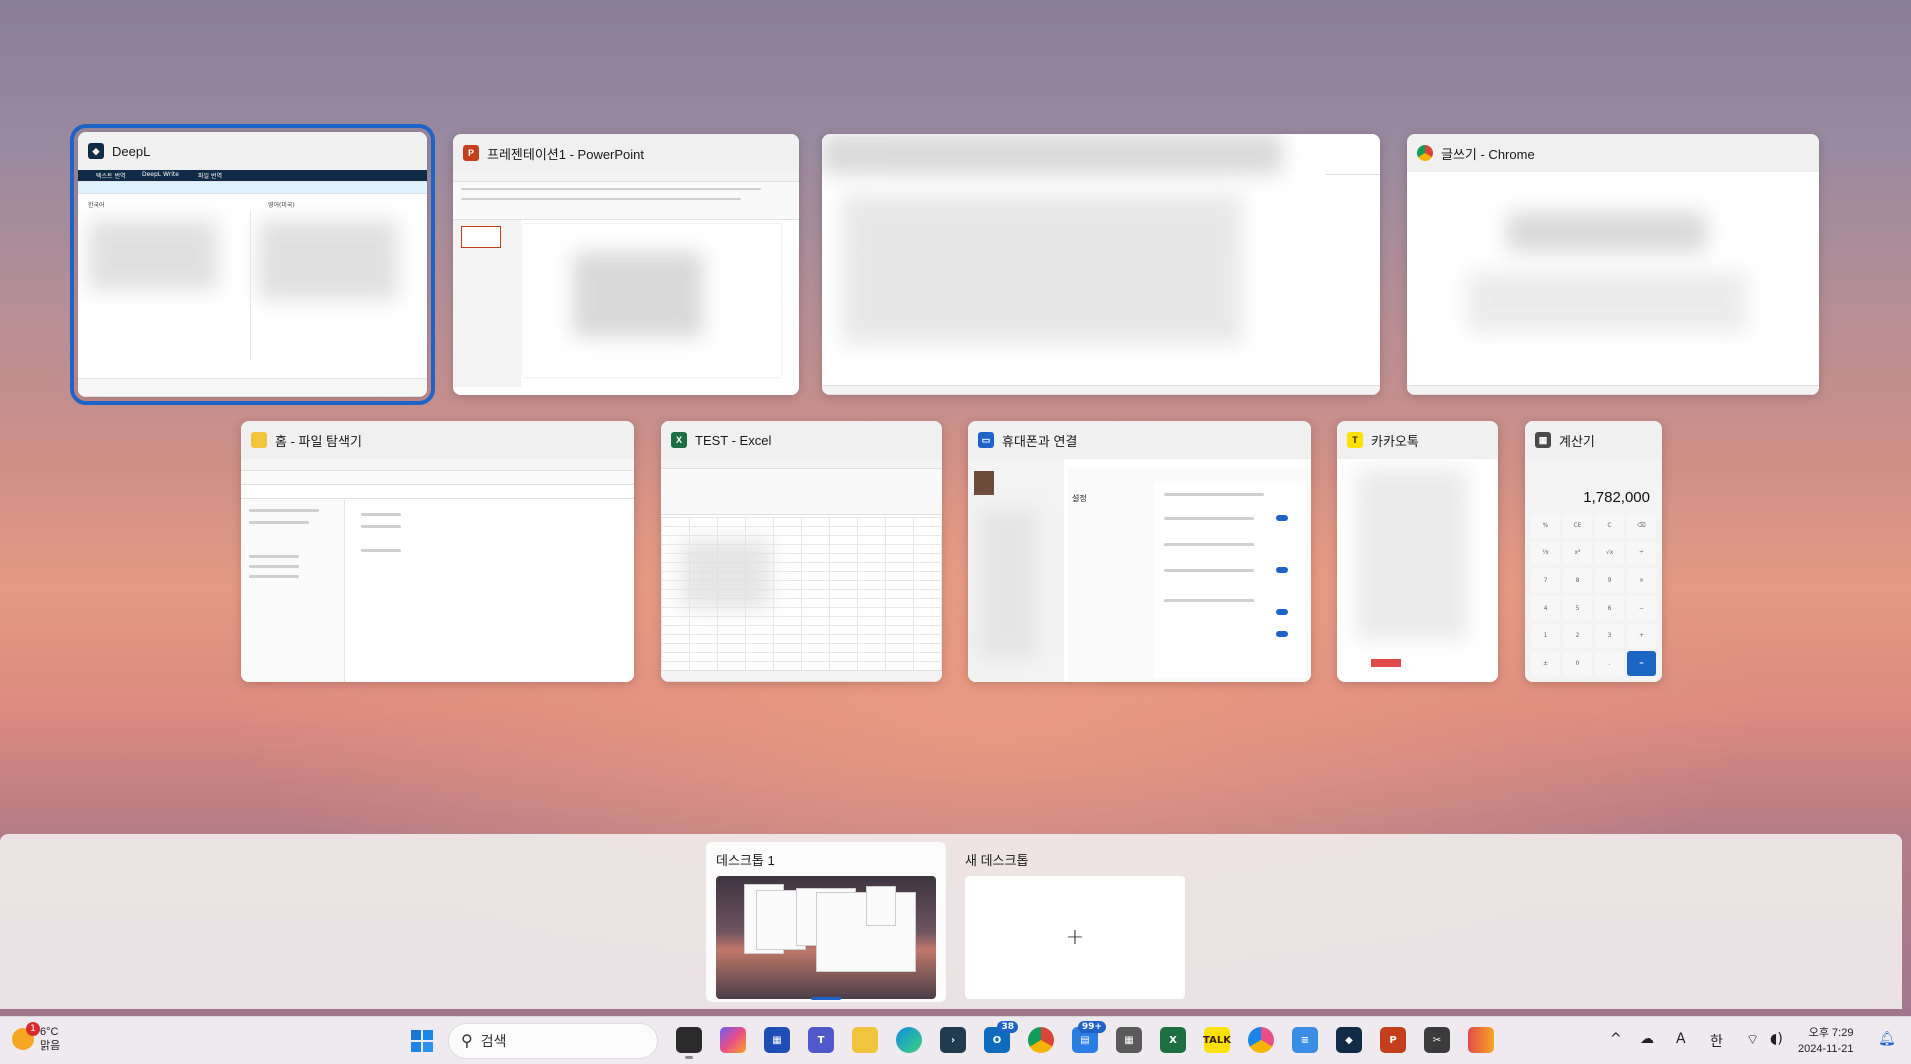  Describe the element at coordinates (1488, 154) in the screenshot. I see `window-title: 글쓰기 - Chrome` at that location.